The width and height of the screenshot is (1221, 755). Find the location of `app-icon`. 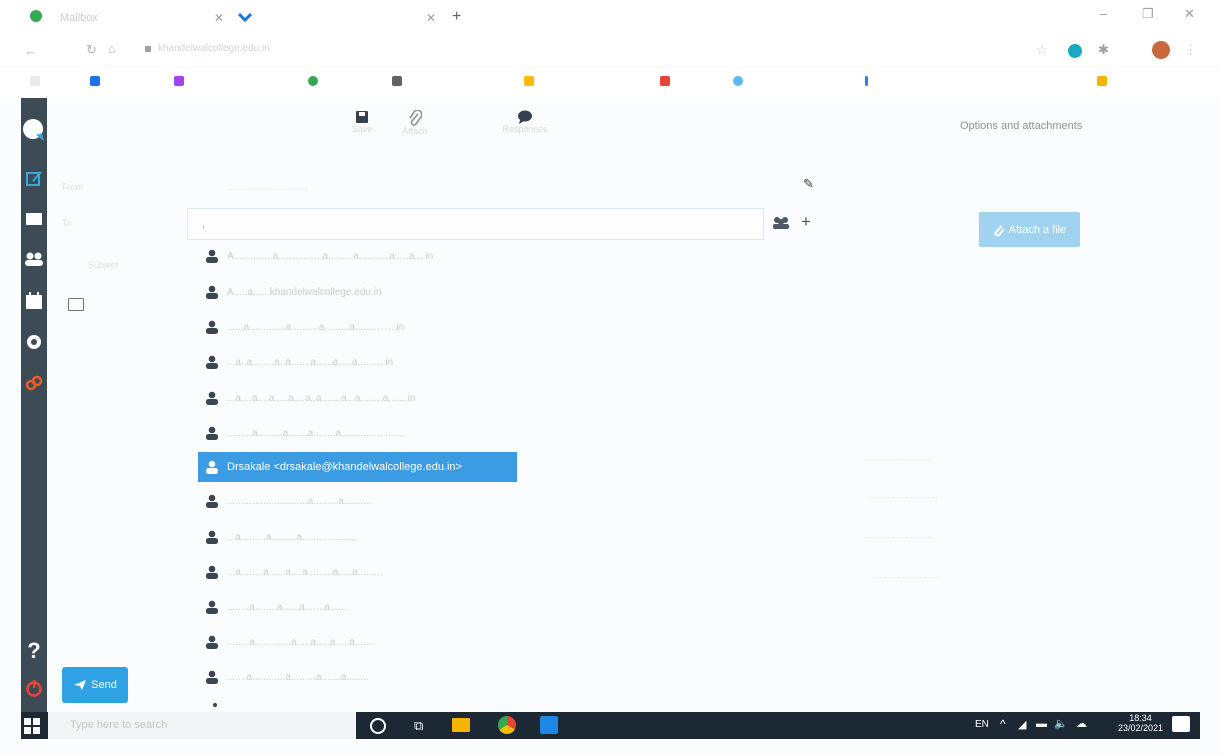

app-icon is located at coordinates (549, 725).